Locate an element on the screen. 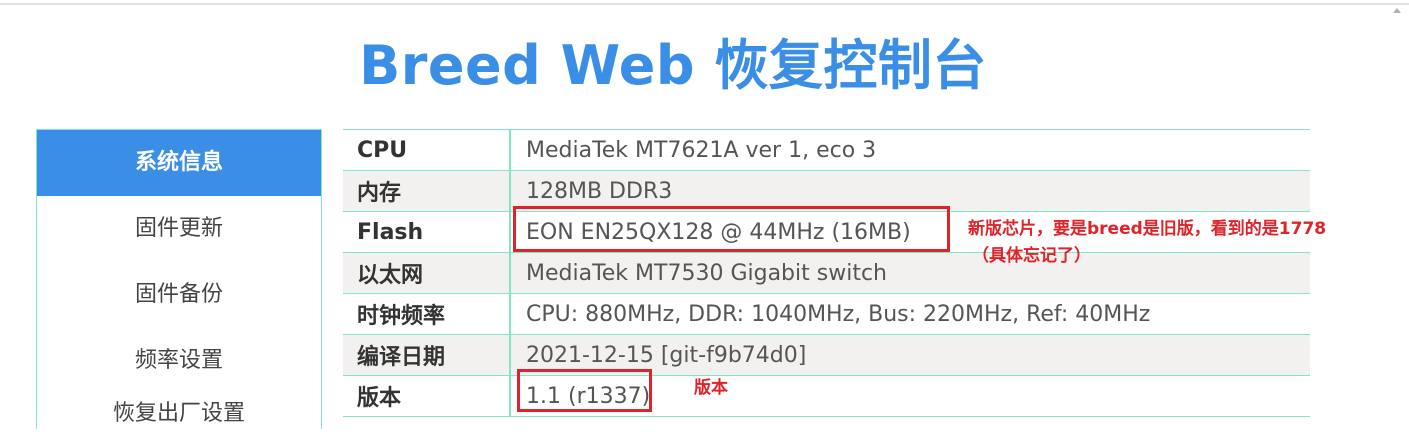  info-value-ethernet: MediaTek MT7530 Gigabit switch is located at coordinates (910, 273).